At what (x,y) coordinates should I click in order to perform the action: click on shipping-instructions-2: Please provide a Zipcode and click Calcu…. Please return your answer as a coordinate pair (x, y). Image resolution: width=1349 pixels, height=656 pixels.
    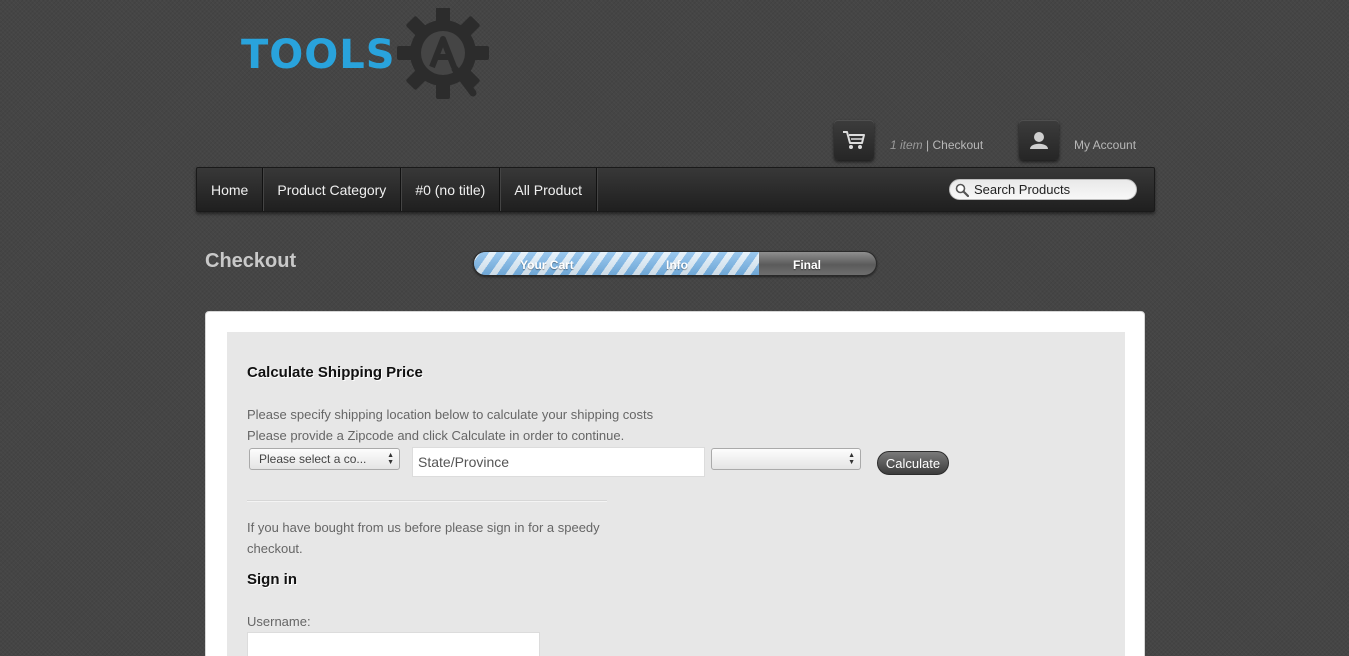
    Looking at the image, I should click on (436, 435).